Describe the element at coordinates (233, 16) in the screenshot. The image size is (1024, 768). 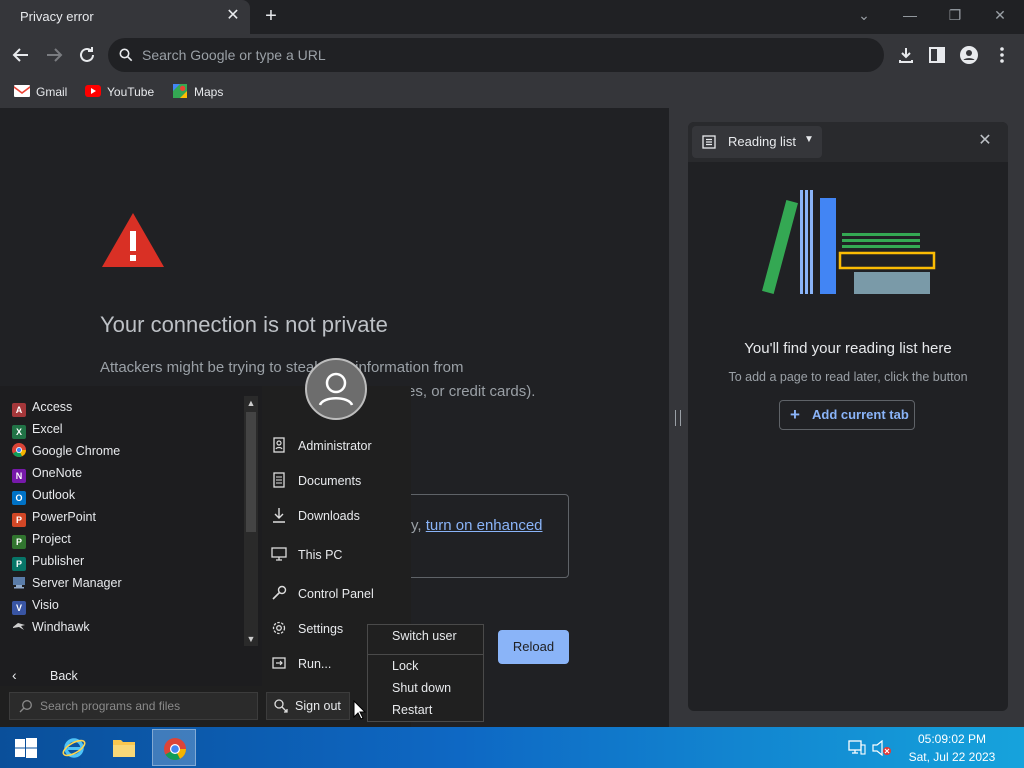
I see `tab-close-icon: ✕` at that location.